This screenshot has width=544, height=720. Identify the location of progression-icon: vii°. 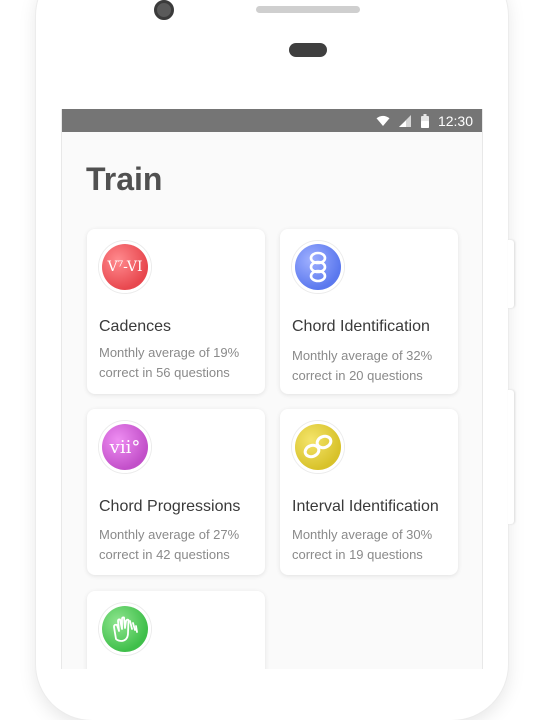
(125, 447).